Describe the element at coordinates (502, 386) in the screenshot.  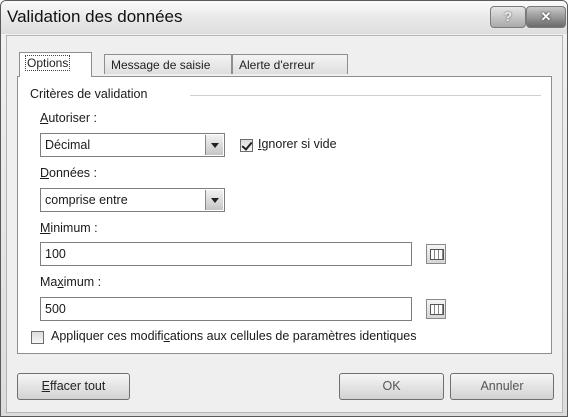
I see `cancel-button: Annuler` at that location.